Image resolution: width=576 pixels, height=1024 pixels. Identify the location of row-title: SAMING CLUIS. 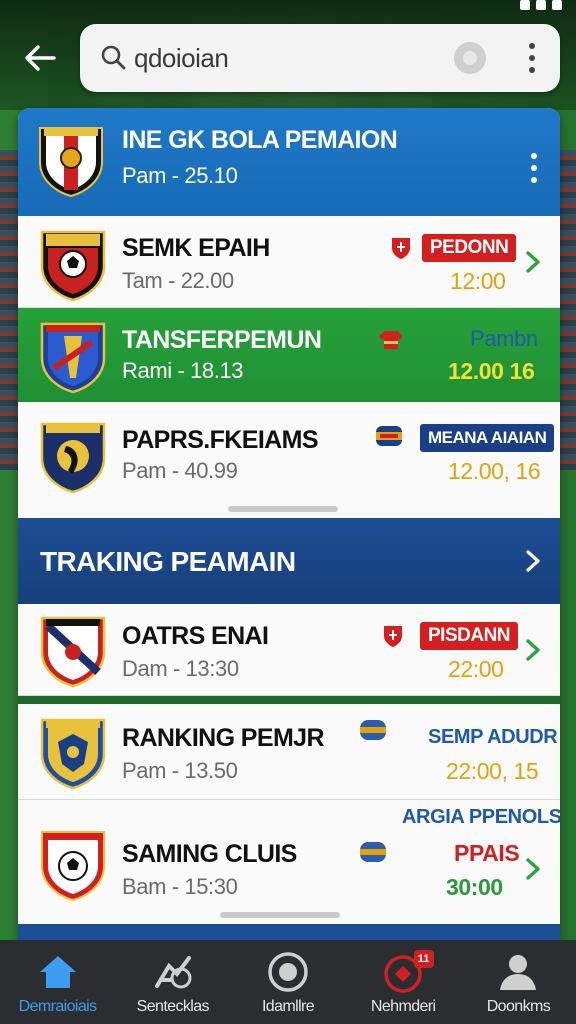
(209, 854).